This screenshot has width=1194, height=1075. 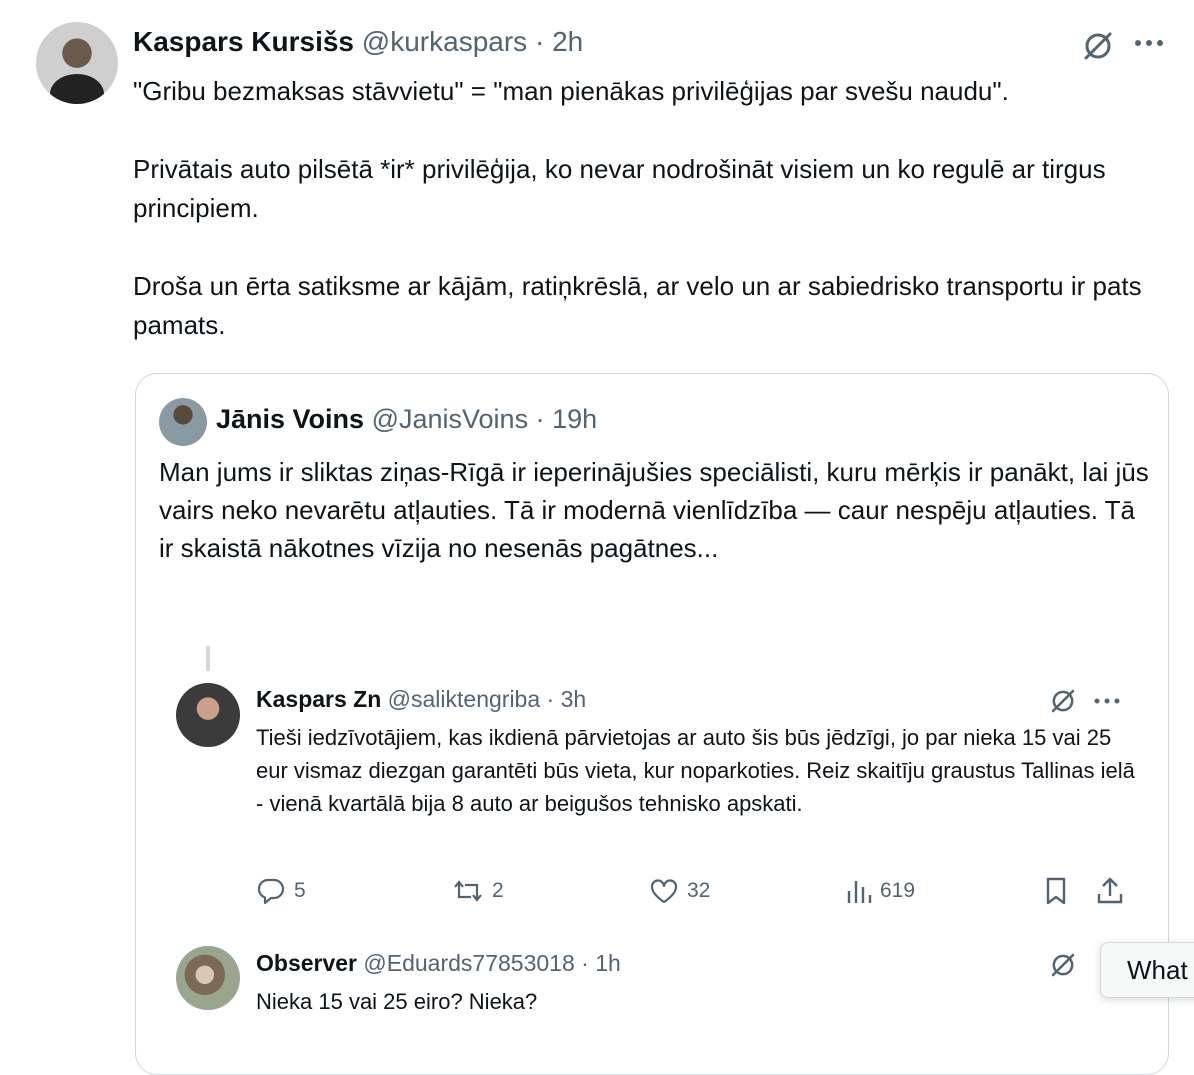 I want to click on author-name: Observer, so click(x=307, y=963).